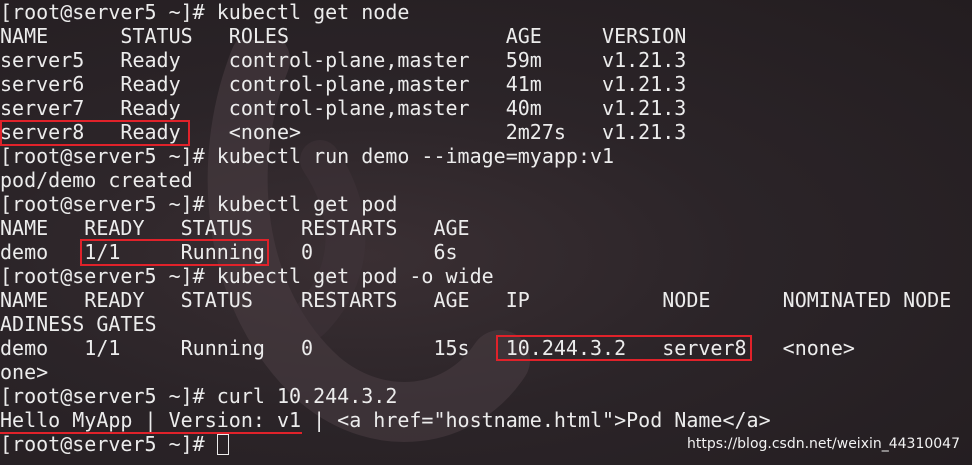  Describe the element at coordinates (205, 12) in the screenshot. I see `terminal-line-command: [root@server5 ~]# kubectl get node` at that location.